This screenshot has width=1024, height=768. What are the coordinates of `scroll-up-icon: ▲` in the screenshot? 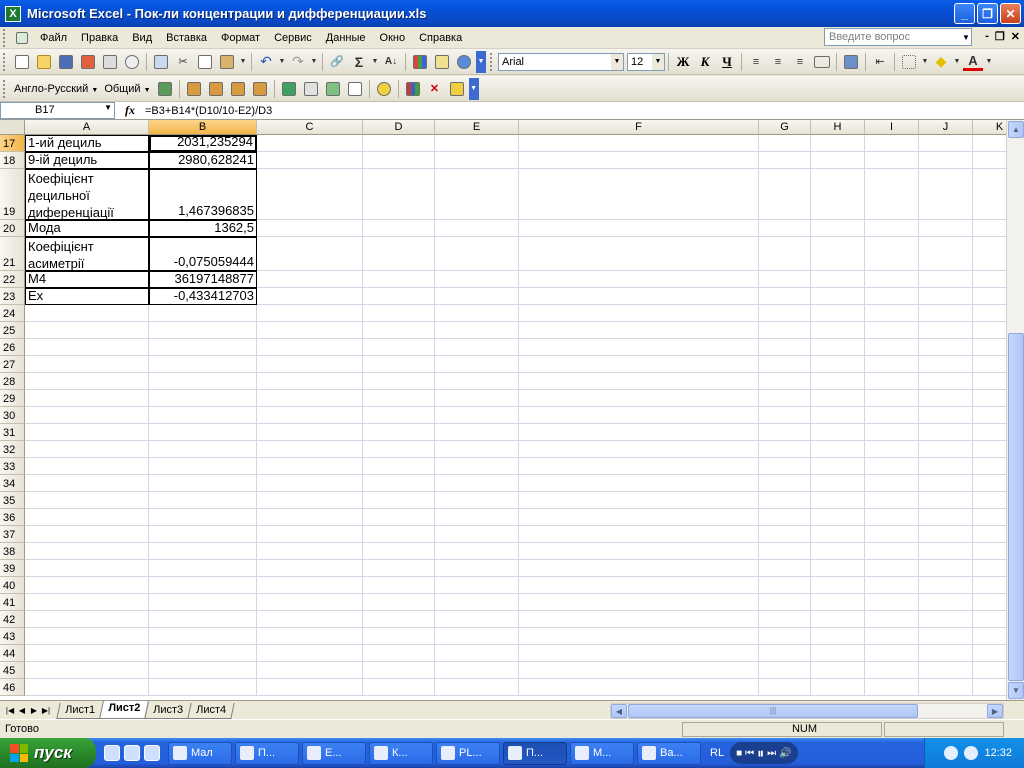 It's located at (1016, 129).